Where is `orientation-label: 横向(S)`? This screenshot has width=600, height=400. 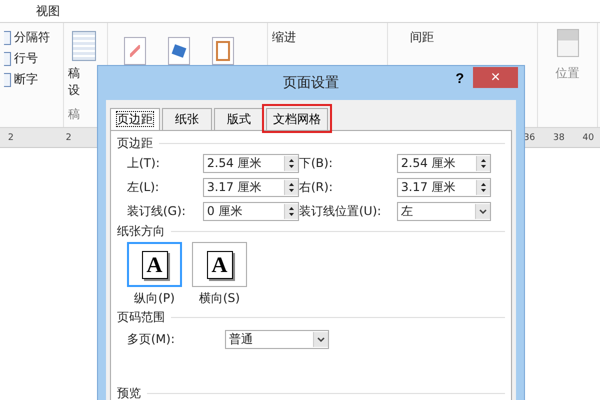
orientation-label: 横向(S) is located at coordinates (219, 298).